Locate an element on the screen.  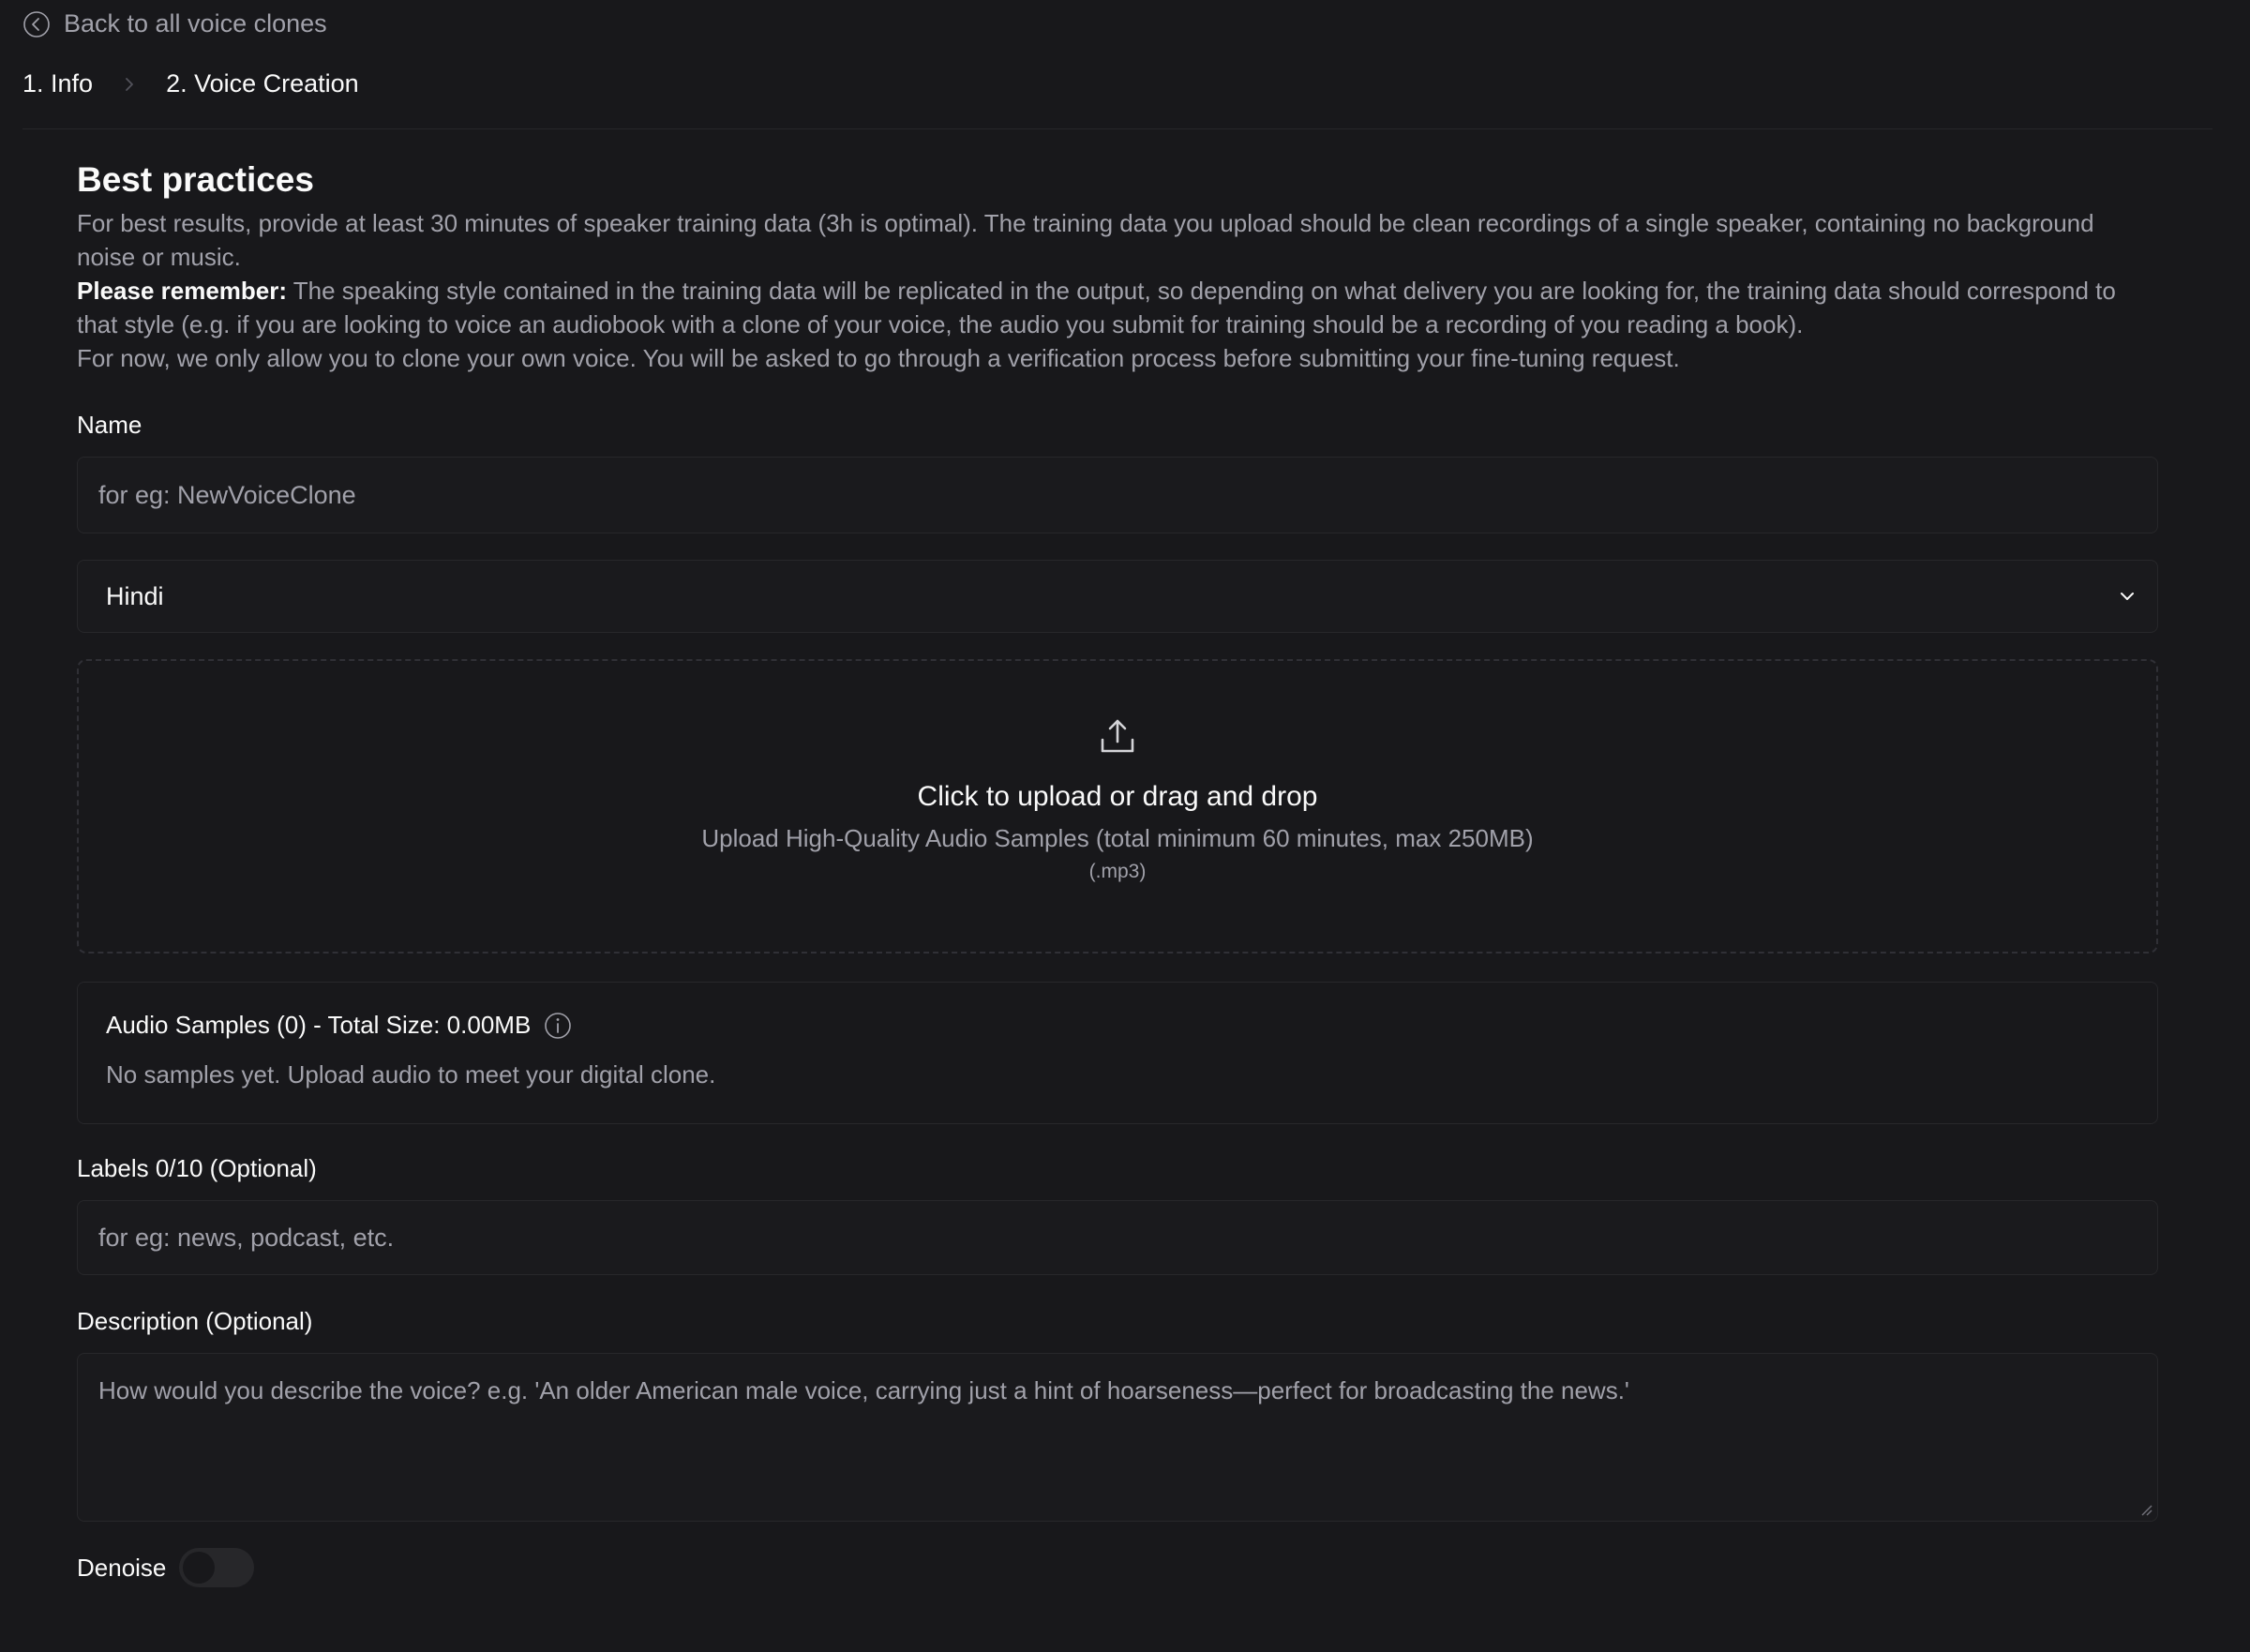
resize-handle-icon is located at coordinates (2145, 1509).